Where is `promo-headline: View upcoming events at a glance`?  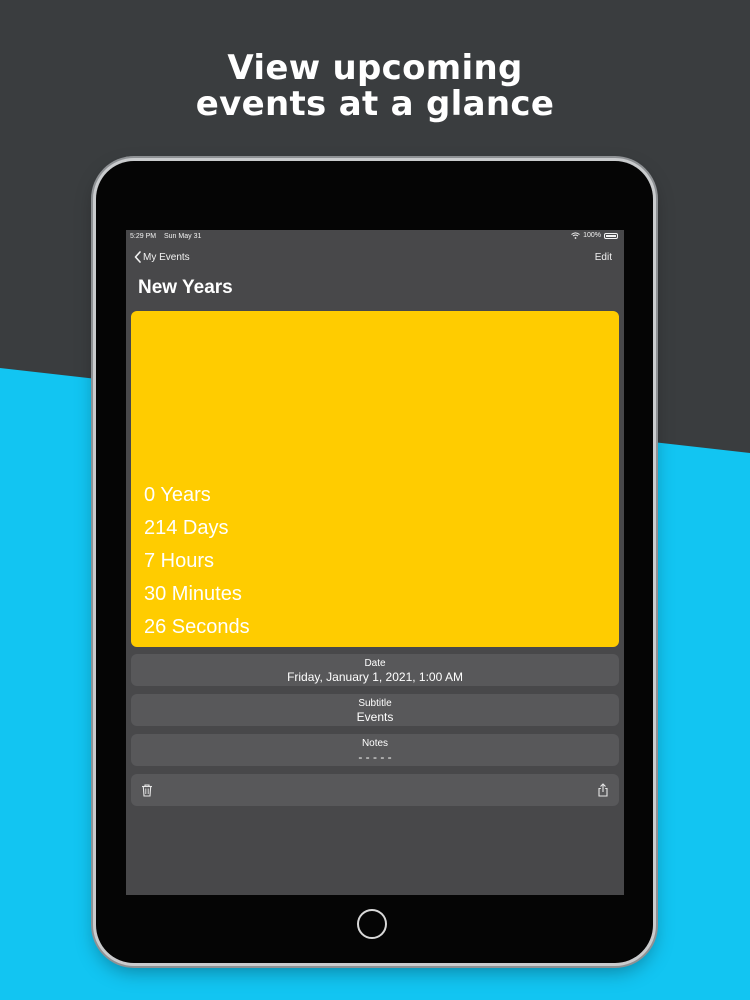
promo-headline: View upcoming events at a glance is located at coordinates (375, 86).